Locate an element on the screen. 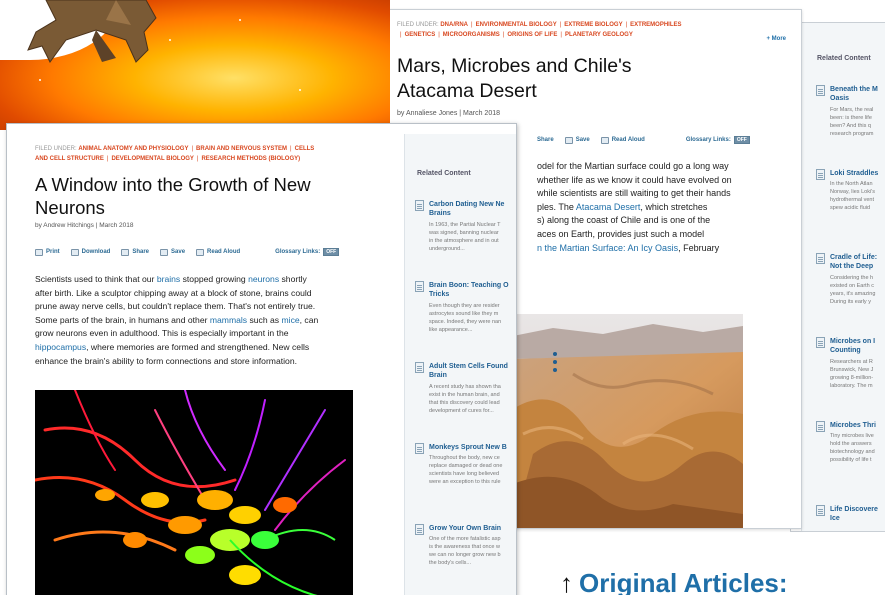  related-item-title: Microbes Thri is located at coordinates (853, 425).